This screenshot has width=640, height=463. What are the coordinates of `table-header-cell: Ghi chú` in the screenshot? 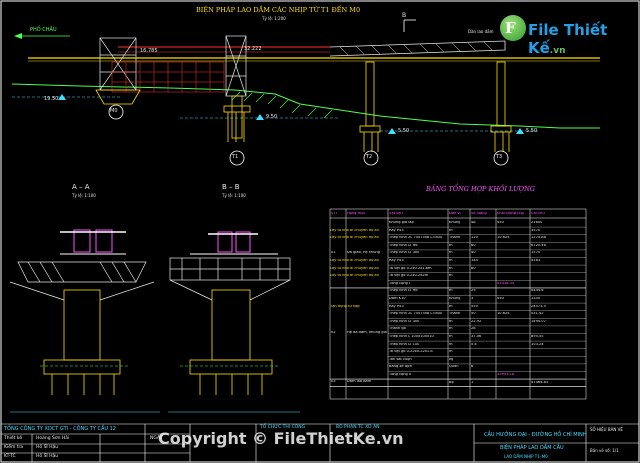 It's located at (538, 213).